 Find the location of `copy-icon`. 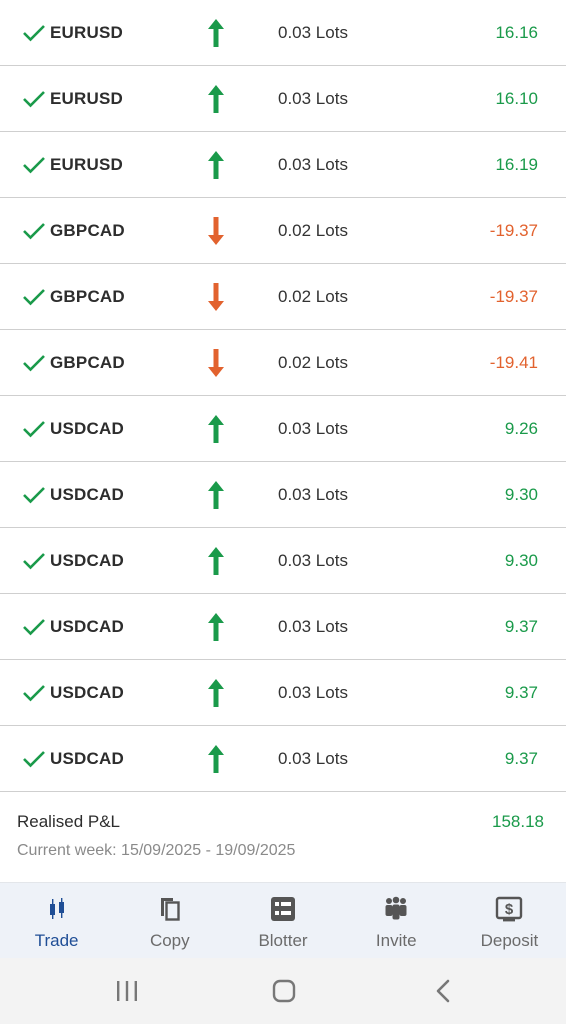

copy-icon is located at coordinates (170, 909).